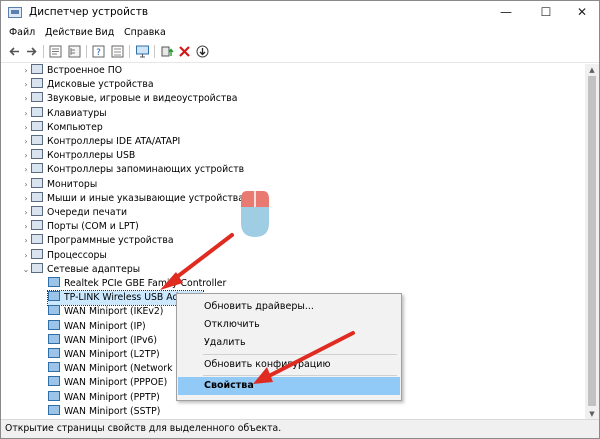  What do you see at coordinates (104, 355) in the screenshot?
I see `network-adapter-item: WAN Miniport (L2TP)` at bounding box center [104, 355].